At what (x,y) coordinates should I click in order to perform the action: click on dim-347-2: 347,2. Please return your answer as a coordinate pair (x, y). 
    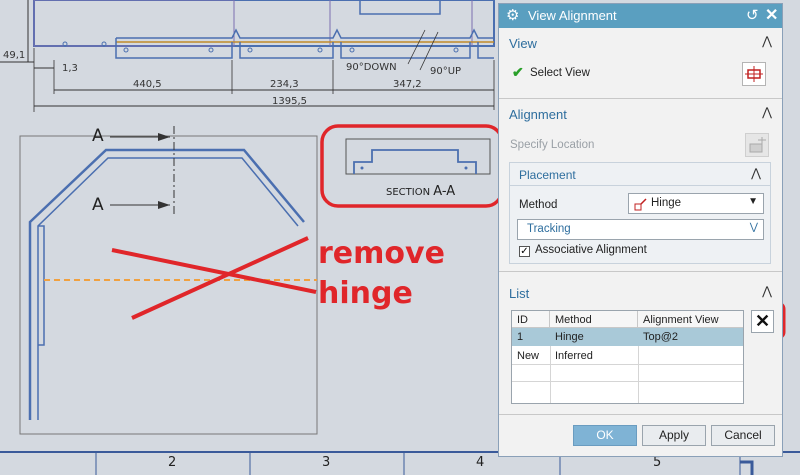
    Looking at the image, I should click on (407, 84).